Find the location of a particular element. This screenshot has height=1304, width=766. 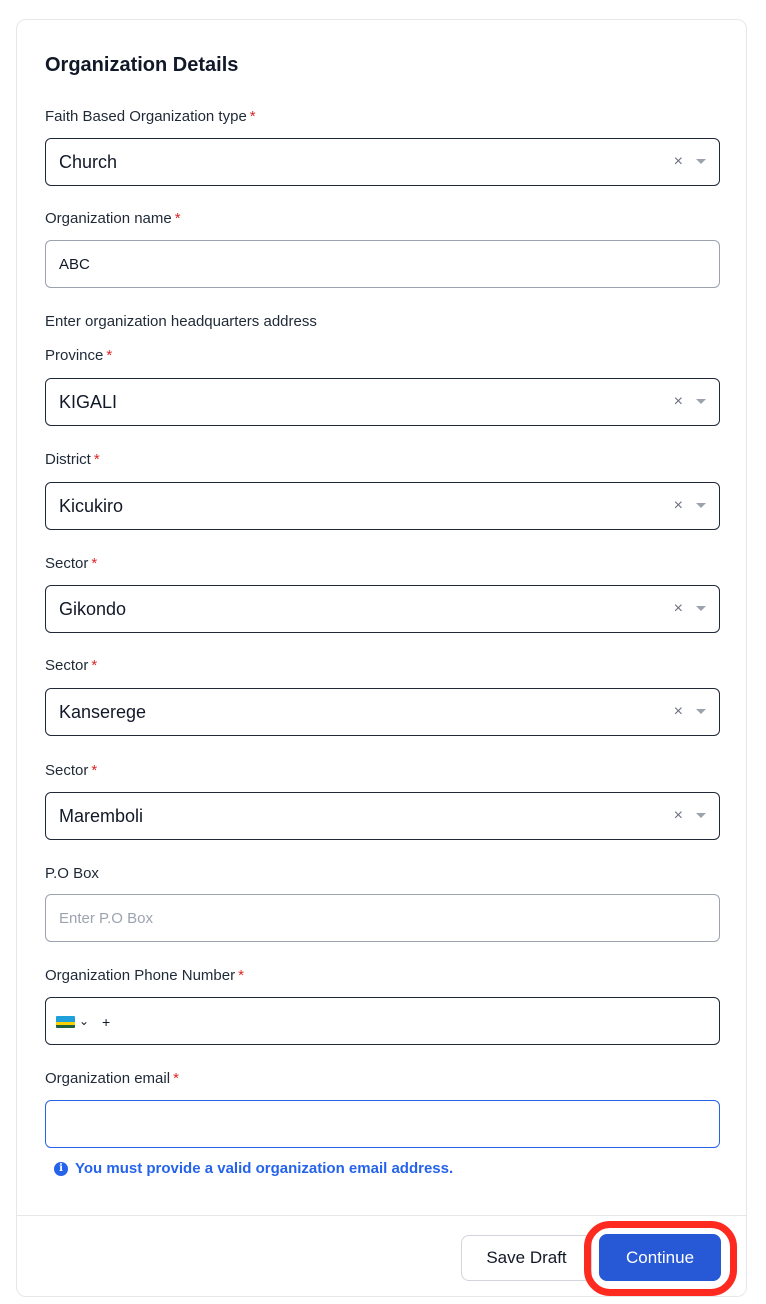

phone-label: Organization Phone Number * is located at coordinates (144, 975).